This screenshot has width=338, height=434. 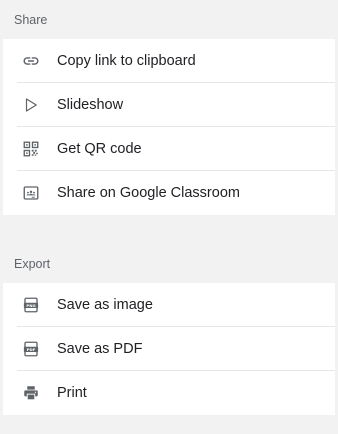 I want to click on printer-icon, so click(x=31, y=393).